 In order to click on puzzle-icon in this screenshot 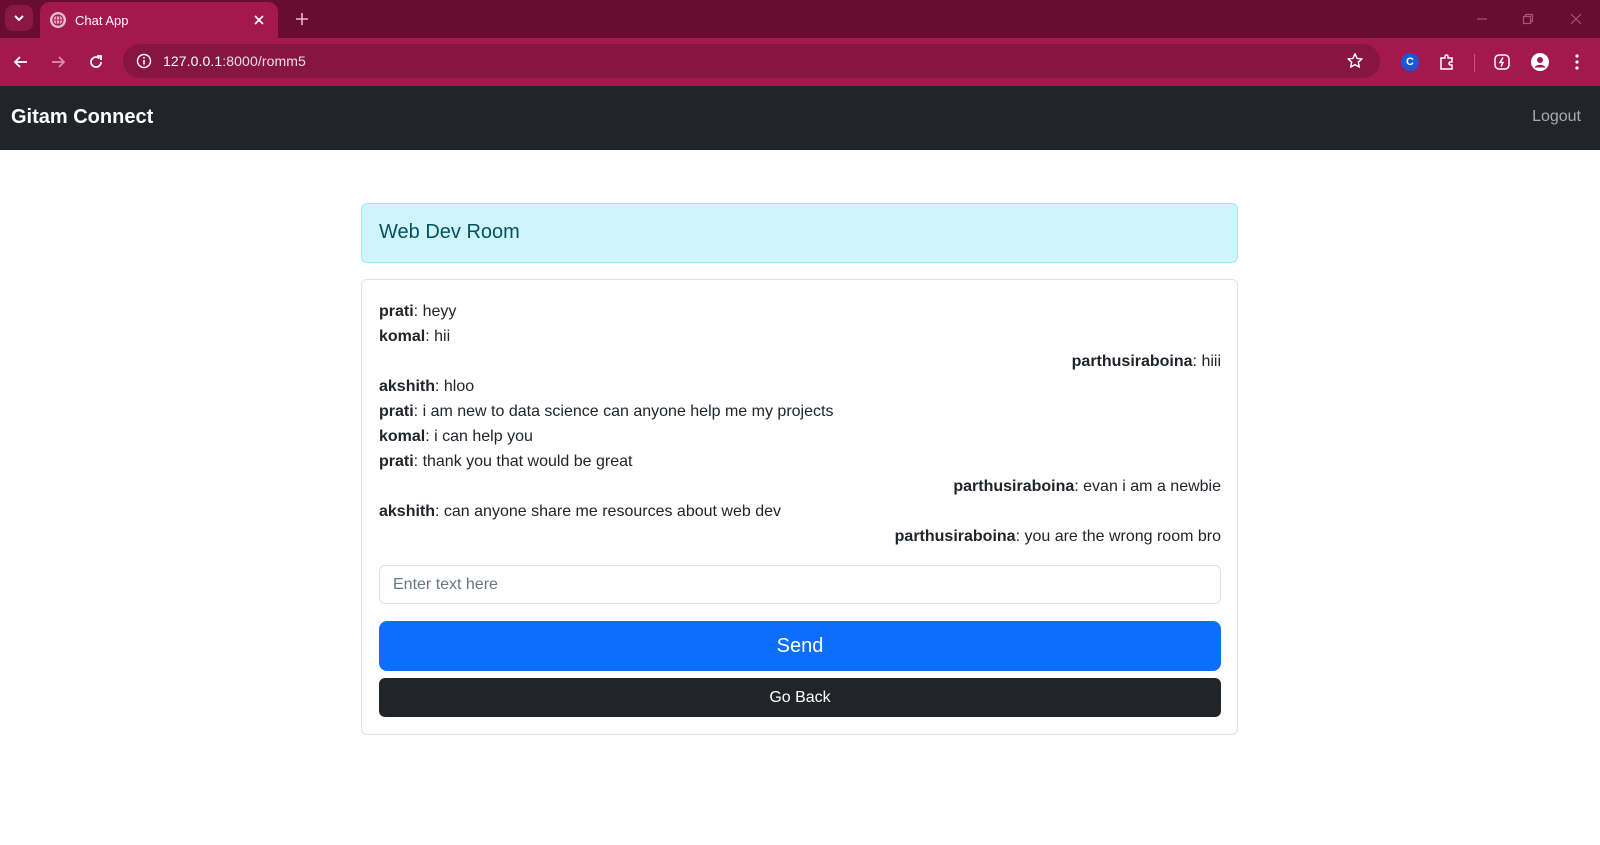, I will do `click(1446, 62)`.